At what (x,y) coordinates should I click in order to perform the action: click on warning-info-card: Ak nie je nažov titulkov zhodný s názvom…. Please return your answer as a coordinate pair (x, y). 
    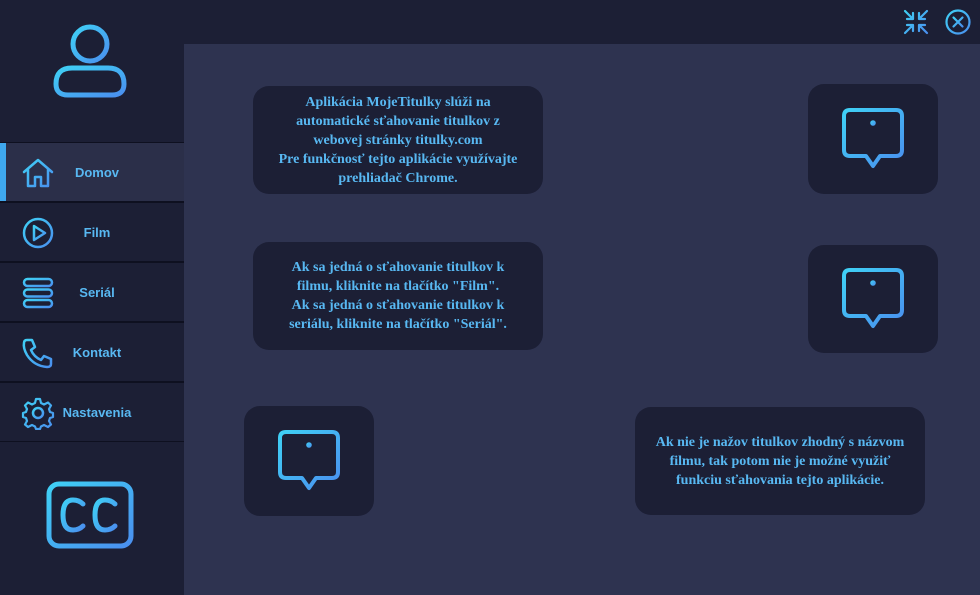
    Looking at the image, I should click on (780, 461).